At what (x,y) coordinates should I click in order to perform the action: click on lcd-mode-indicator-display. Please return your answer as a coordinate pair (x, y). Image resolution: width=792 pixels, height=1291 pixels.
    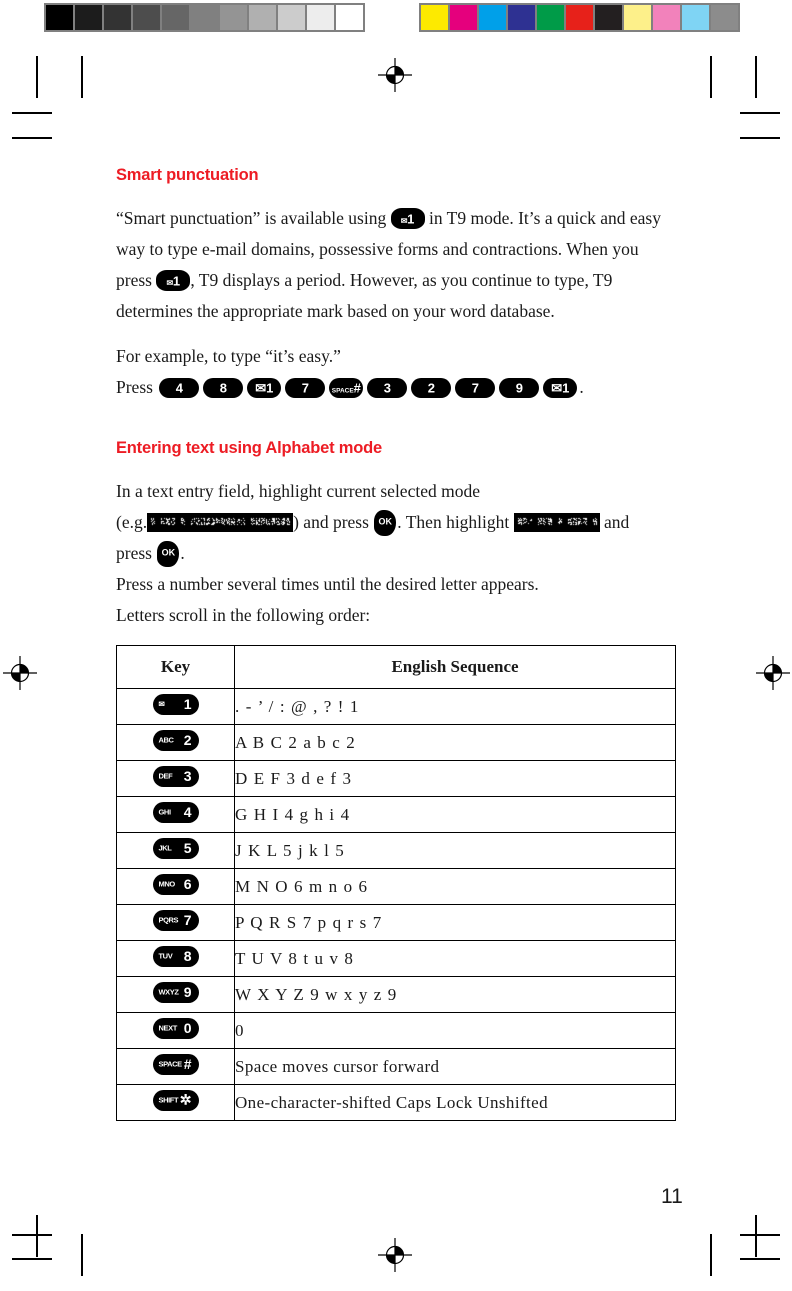
    Looking at the image, I should click on (220, 522).